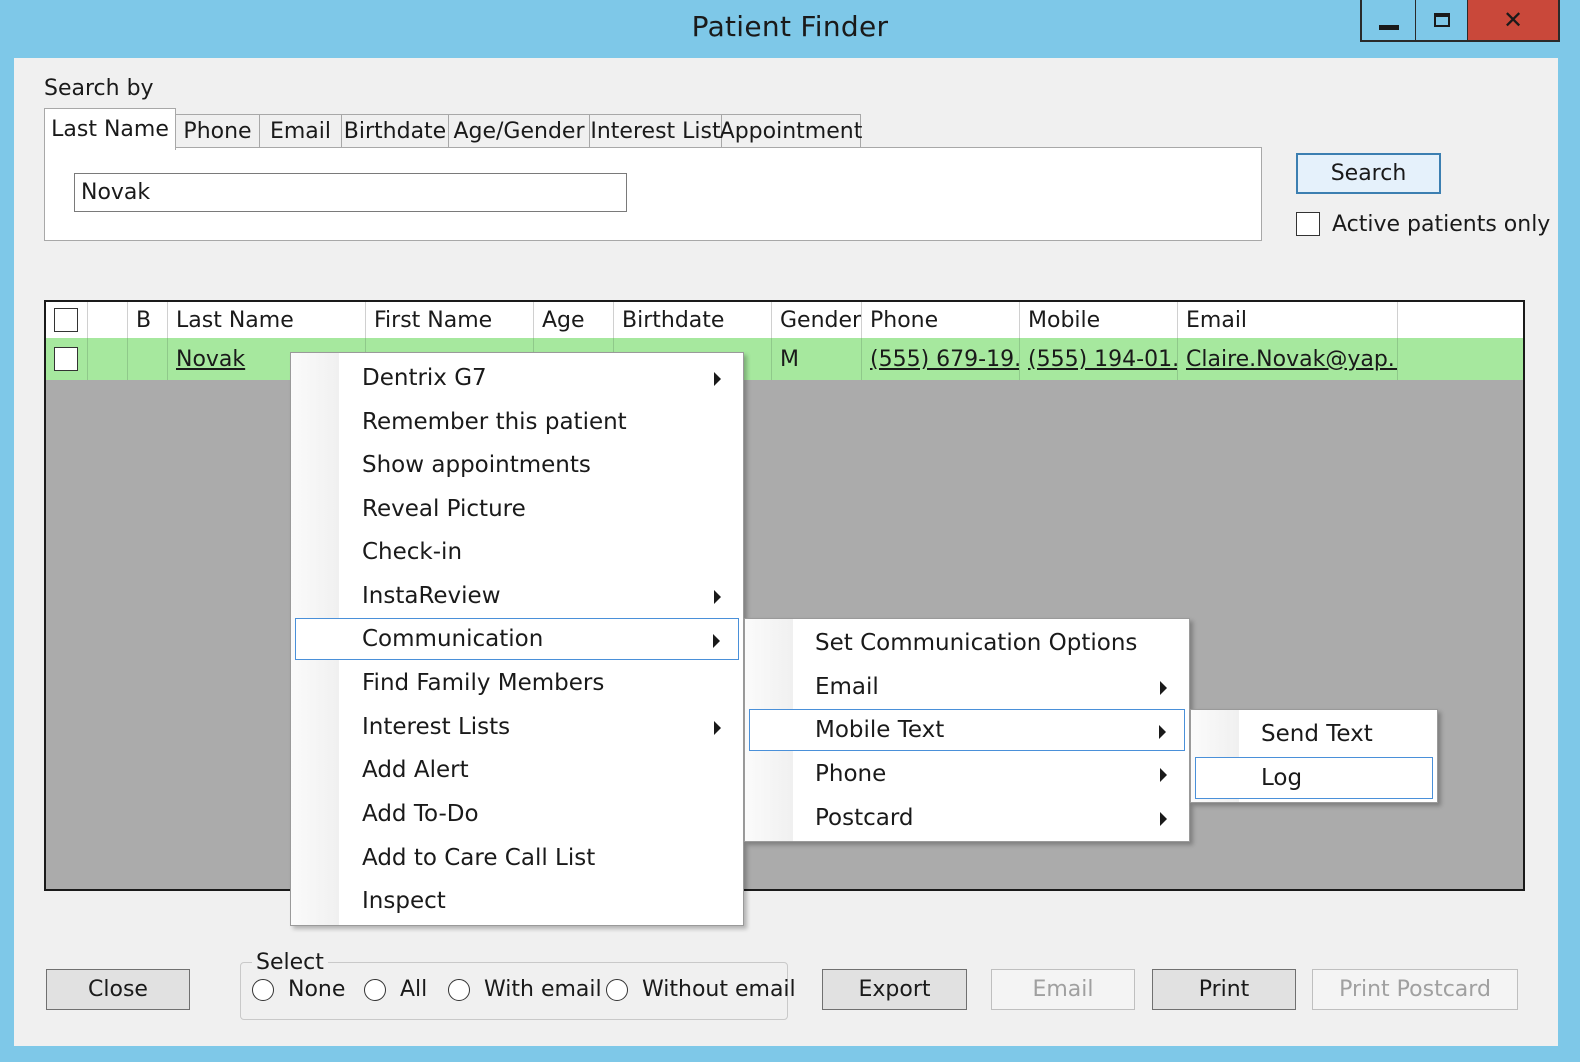 Image resolution: width=1580 pixels, height=1062 pixels. I want to click on maximize-icon, so click(1441, 20).